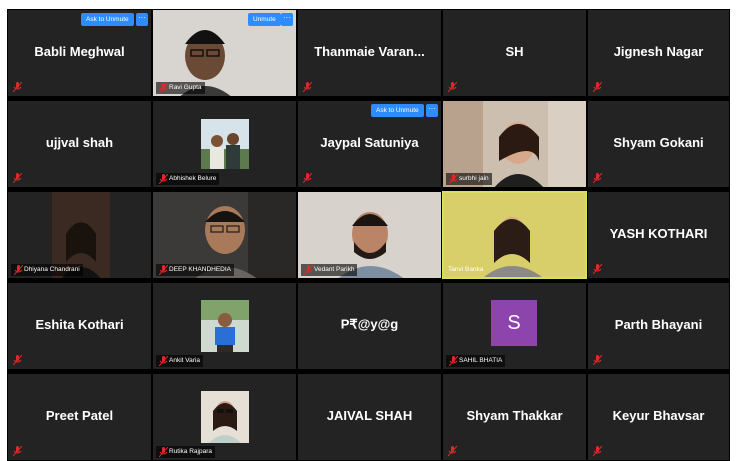 This screenshot has width=737, height=461. I want to click on participant-tile: Ask to Unmute ··· Jaypal Satuniya, so click(369, 144).